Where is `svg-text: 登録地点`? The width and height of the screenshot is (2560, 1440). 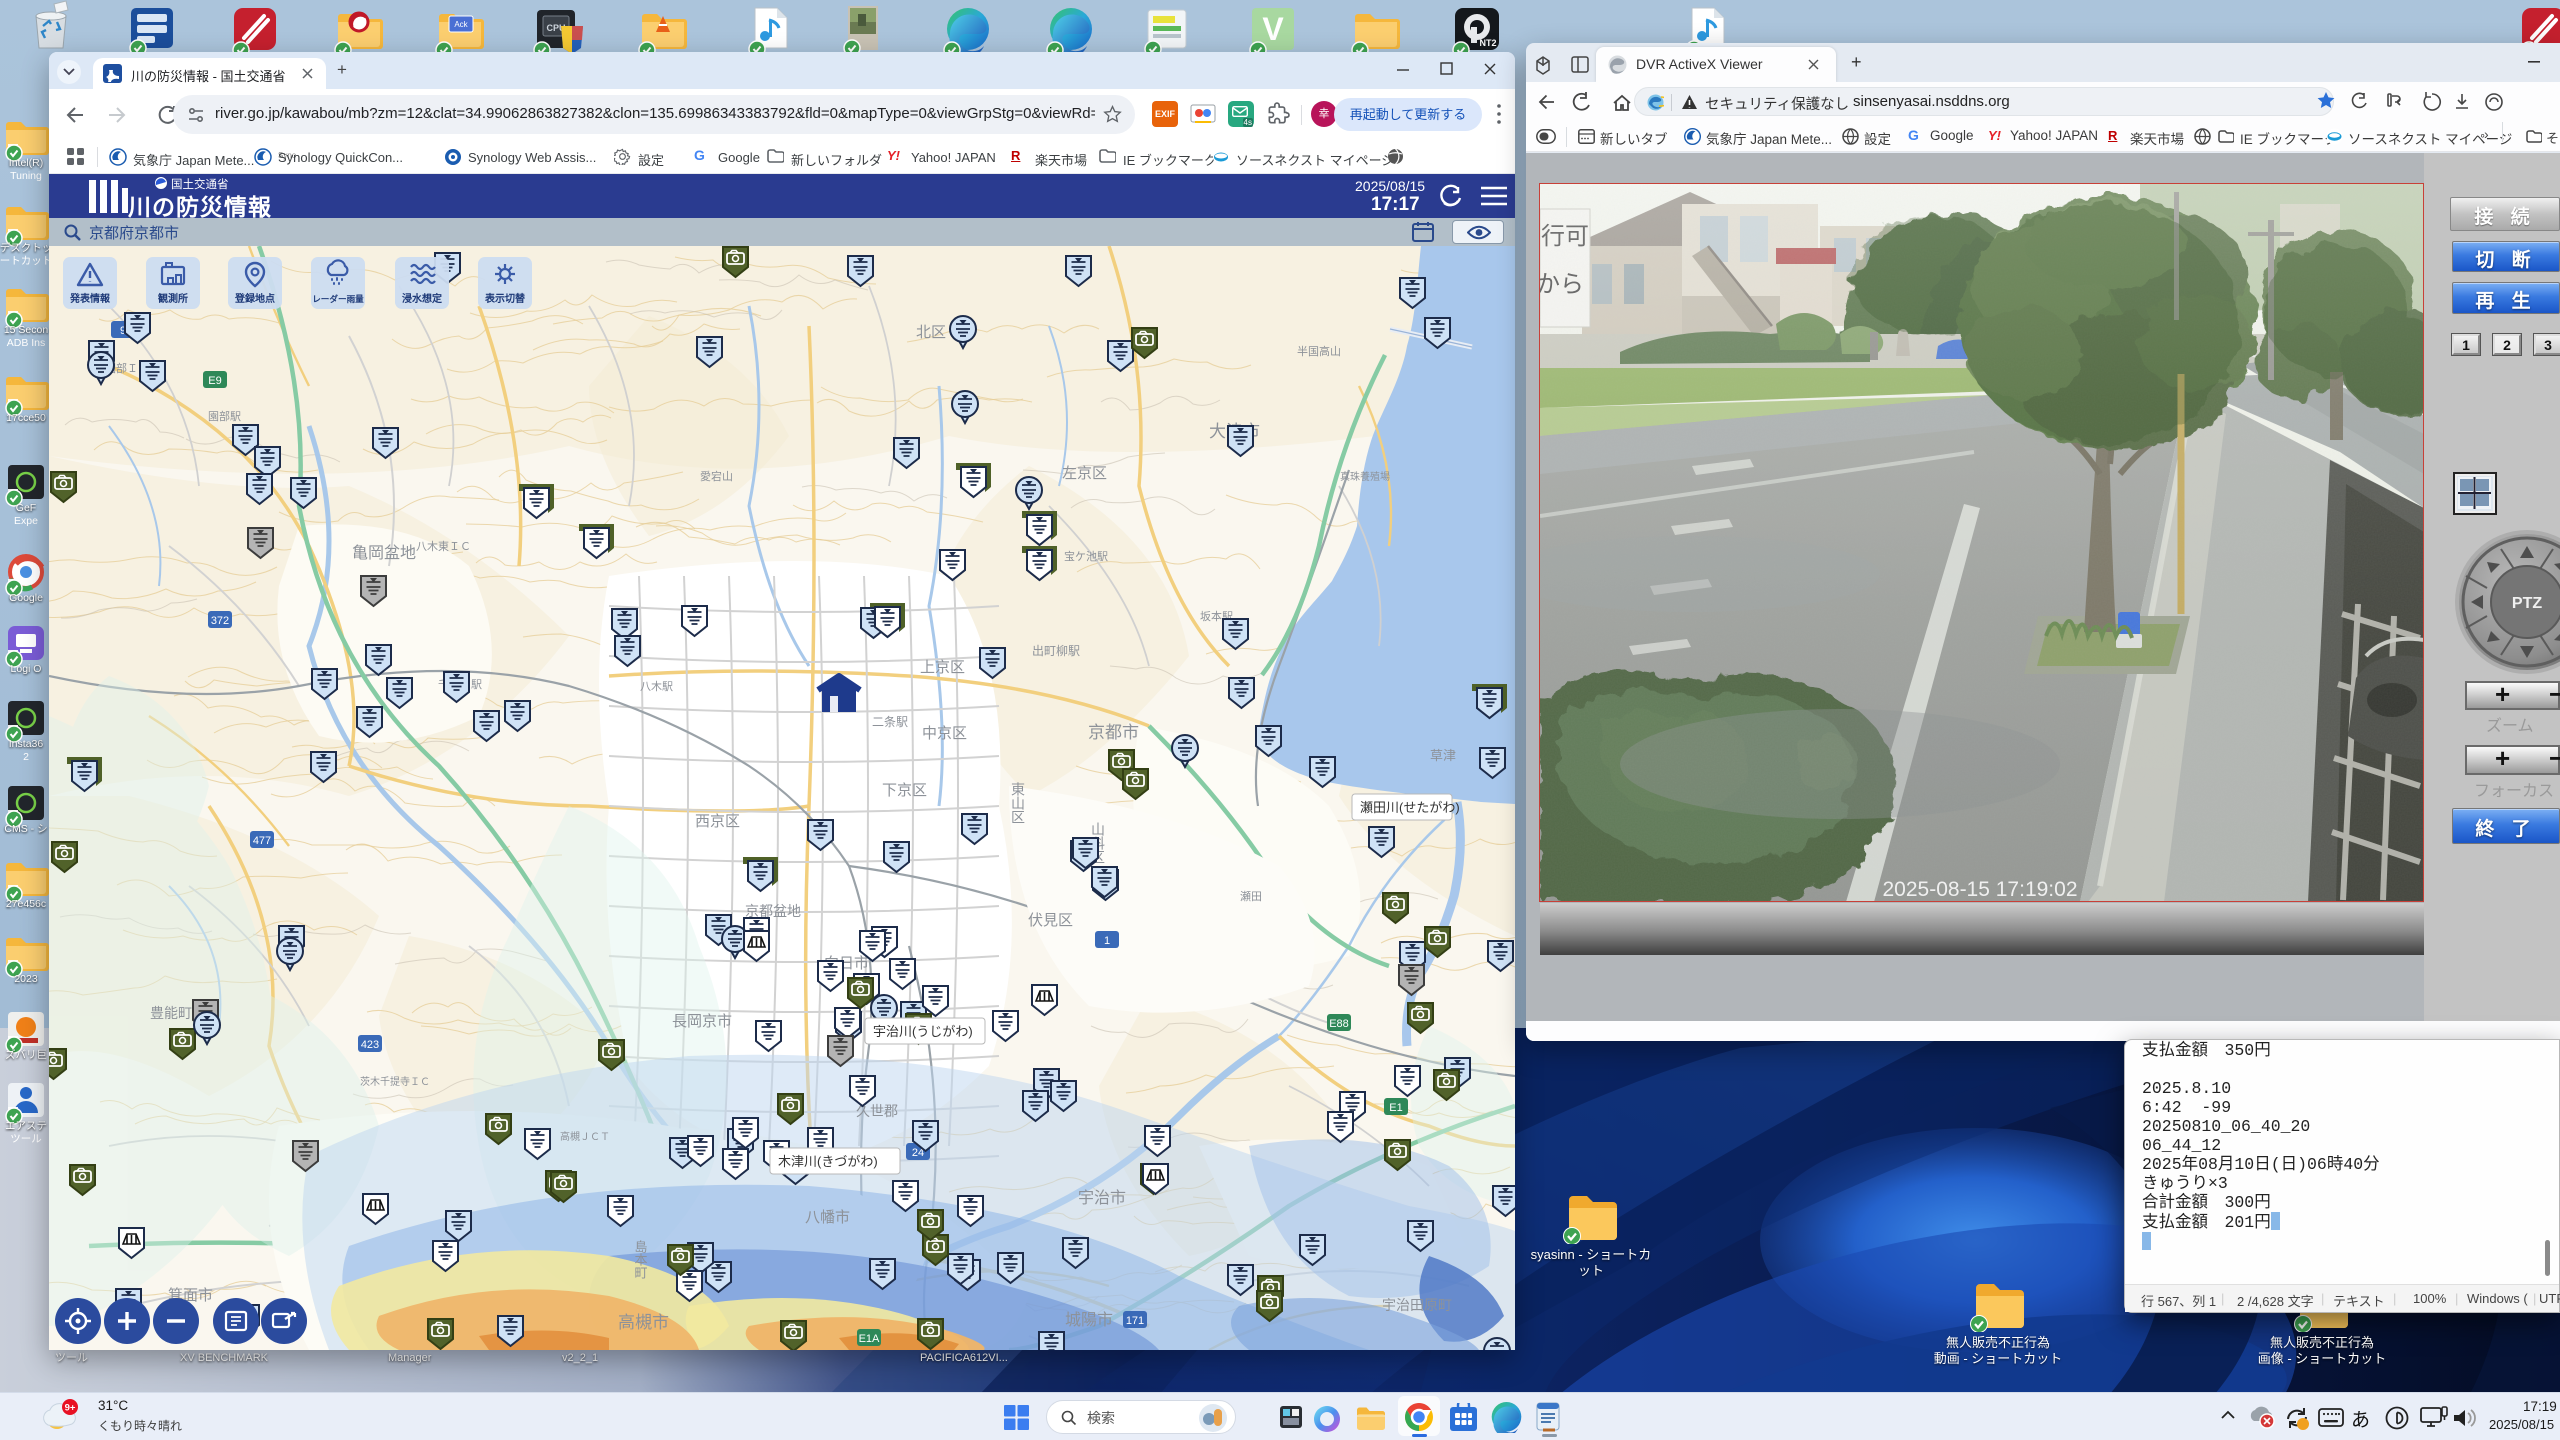
svg-text: 登録地点 is located at coordinates (254, 298).